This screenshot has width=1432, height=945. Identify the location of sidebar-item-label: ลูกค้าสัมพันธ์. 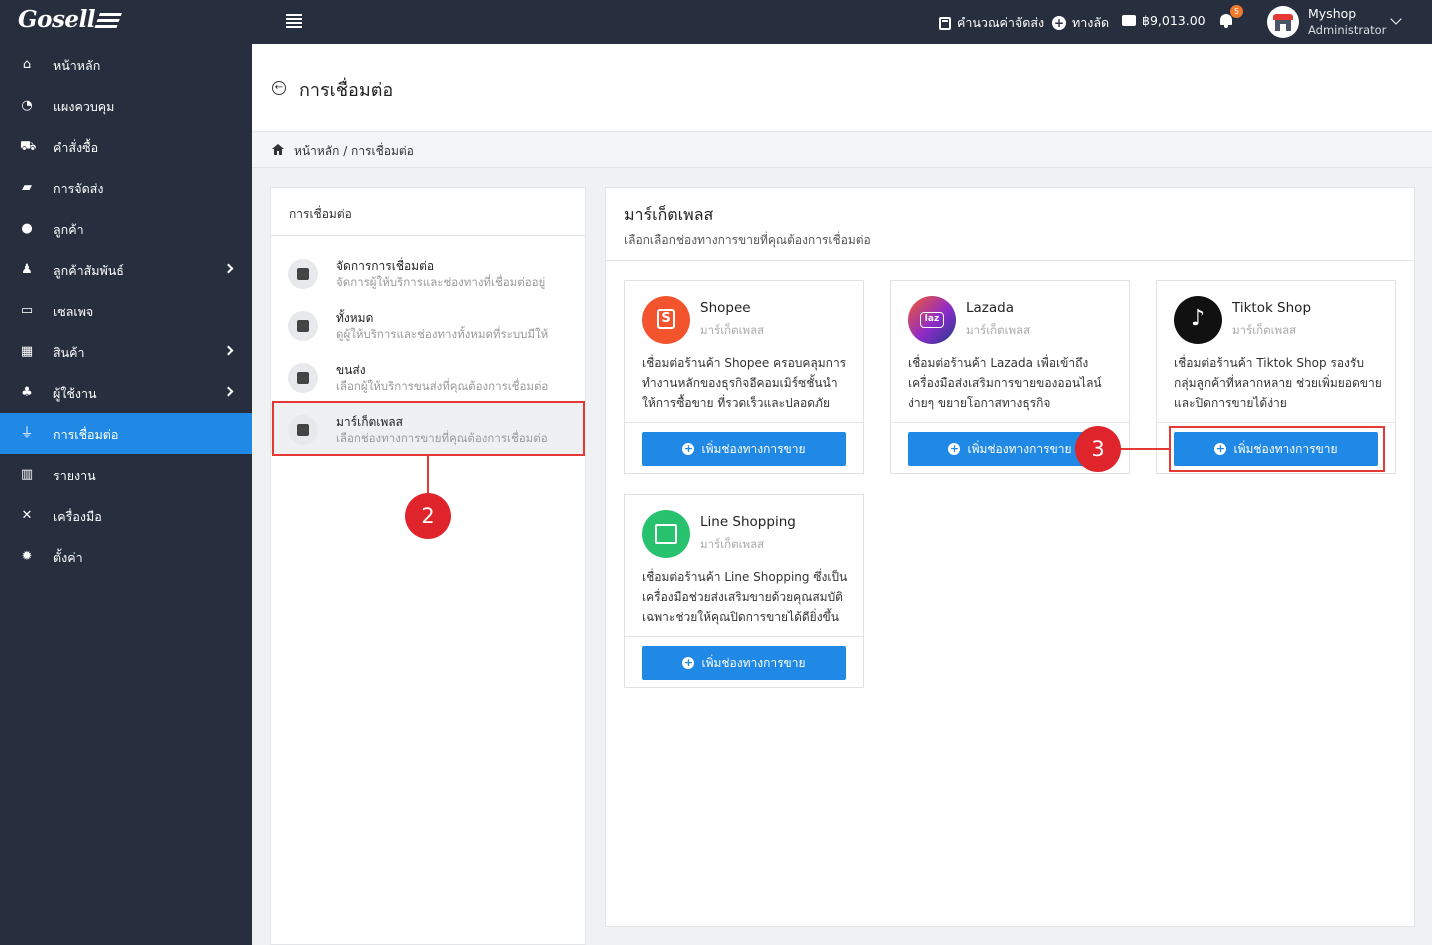
(88, 270).